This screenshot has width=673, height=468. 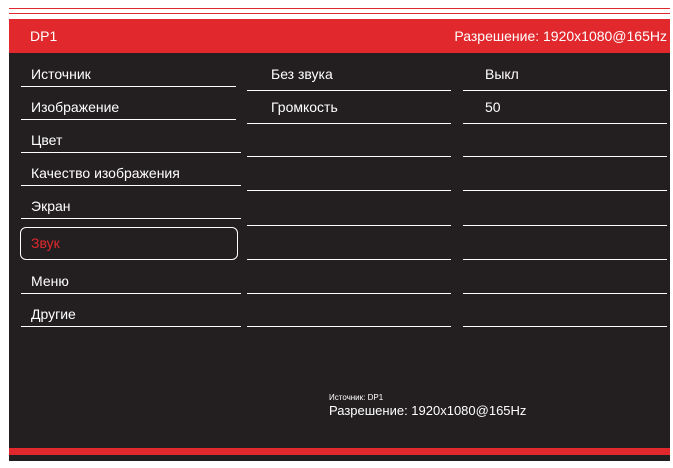 I want to click on menu-item-display: Экран, so click(x=131, y=207).